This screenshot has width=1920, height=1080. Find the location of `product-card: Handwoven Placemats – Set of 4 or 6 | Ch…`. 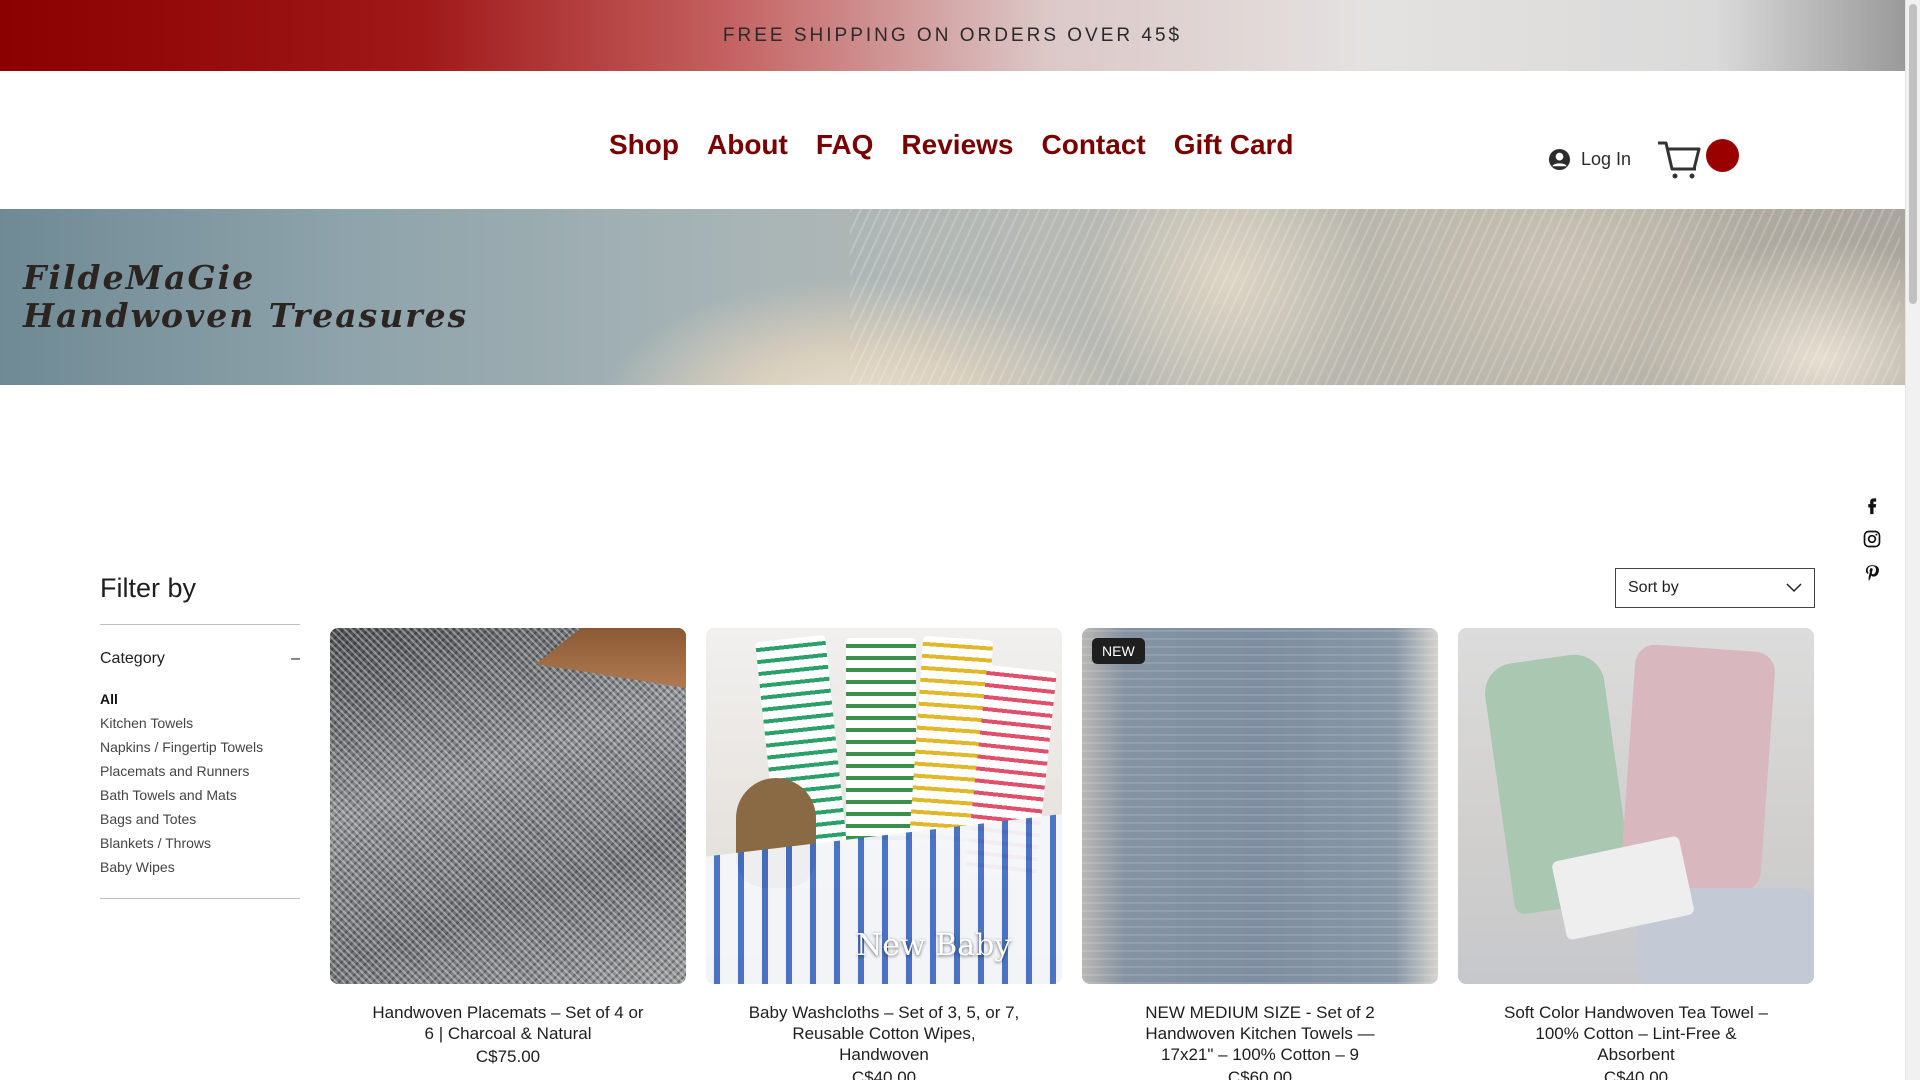

product-card: Handwoven Placemats – Set of 4 or 6 | Ch… is located at coordinates (508, 854).